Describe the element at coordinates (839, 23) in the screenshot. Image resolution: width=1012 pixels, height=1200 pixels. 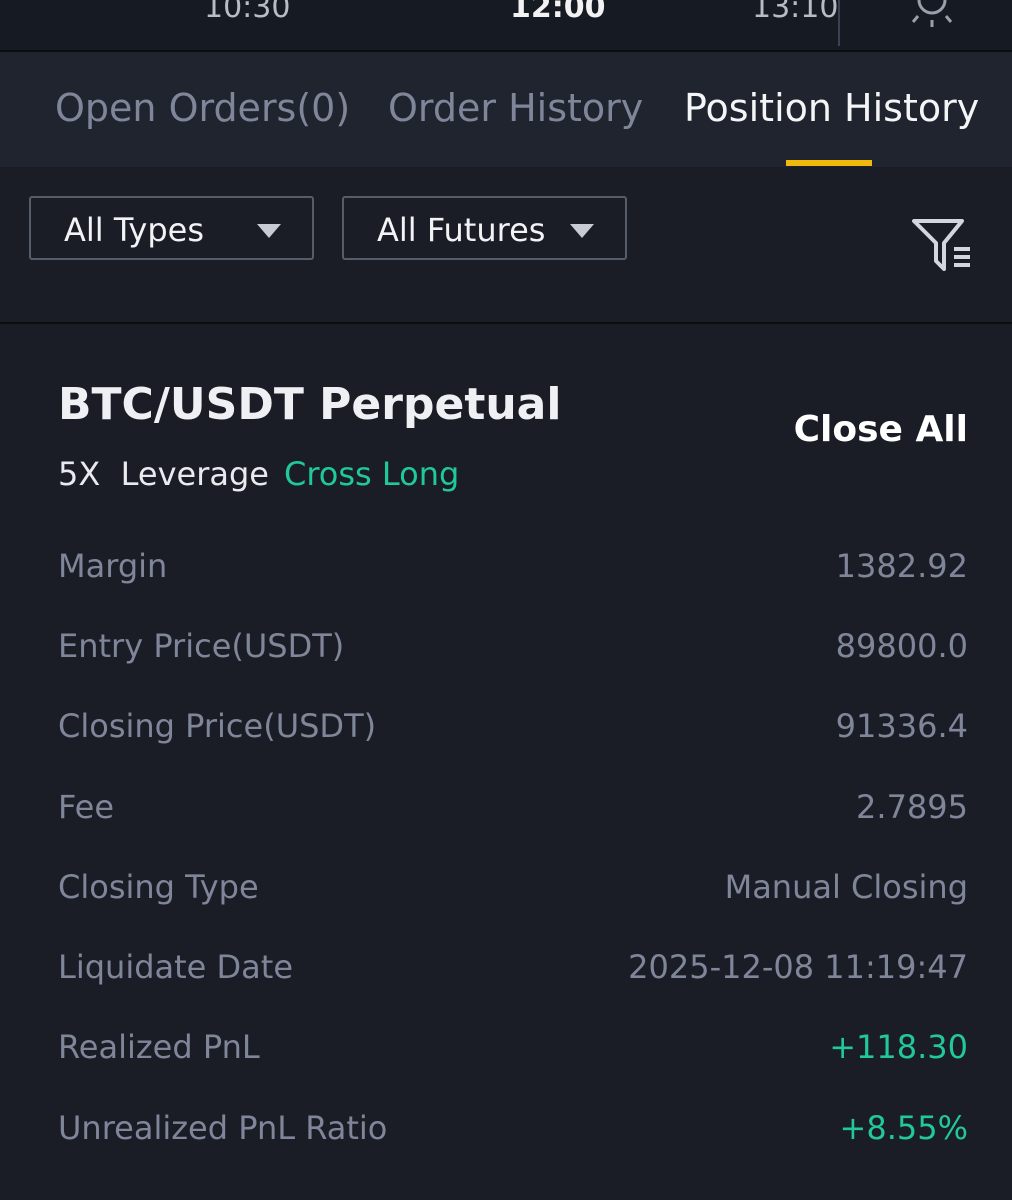
I see `crosshair-line` at that location.